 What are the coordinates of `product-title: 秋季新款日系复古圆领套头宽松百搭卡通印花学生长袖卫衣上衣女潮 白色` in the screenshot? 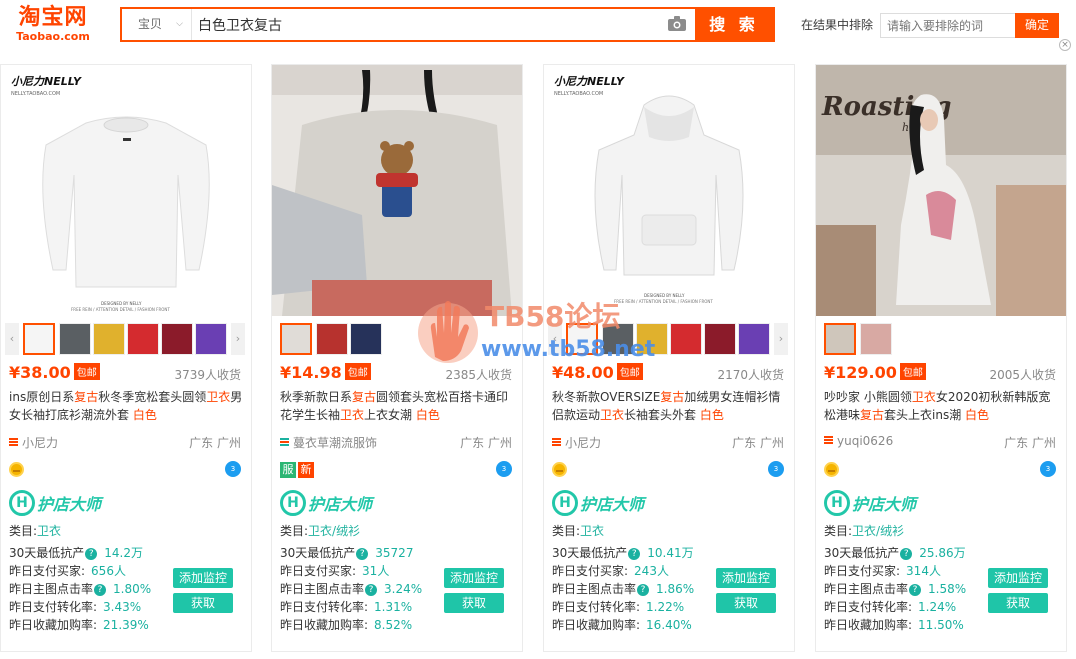 It's located at (398, 406).